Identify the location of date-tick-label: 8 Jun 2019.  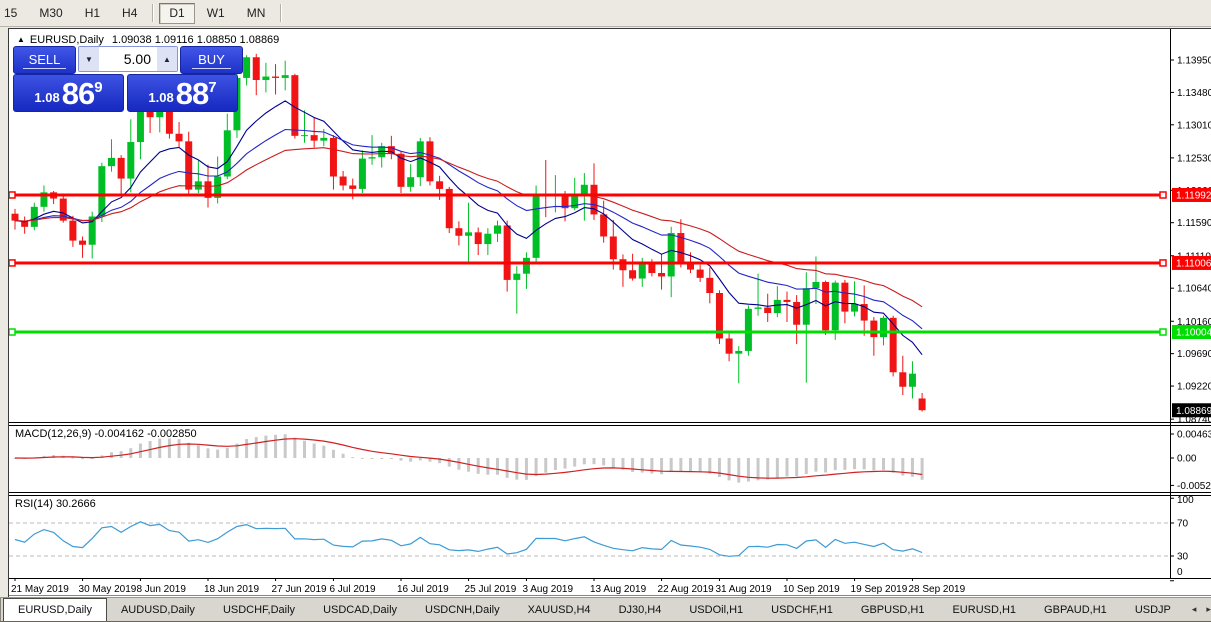
(161, 589).